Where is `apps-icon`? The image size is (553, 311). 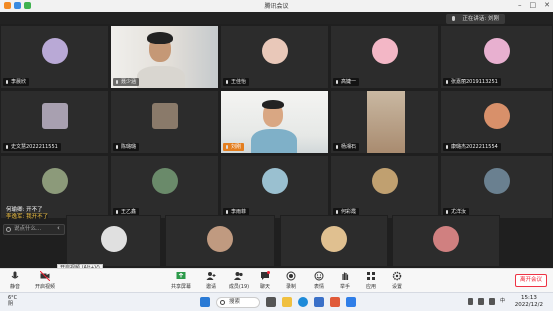
apps-icon is located at coordinates (371, 276).